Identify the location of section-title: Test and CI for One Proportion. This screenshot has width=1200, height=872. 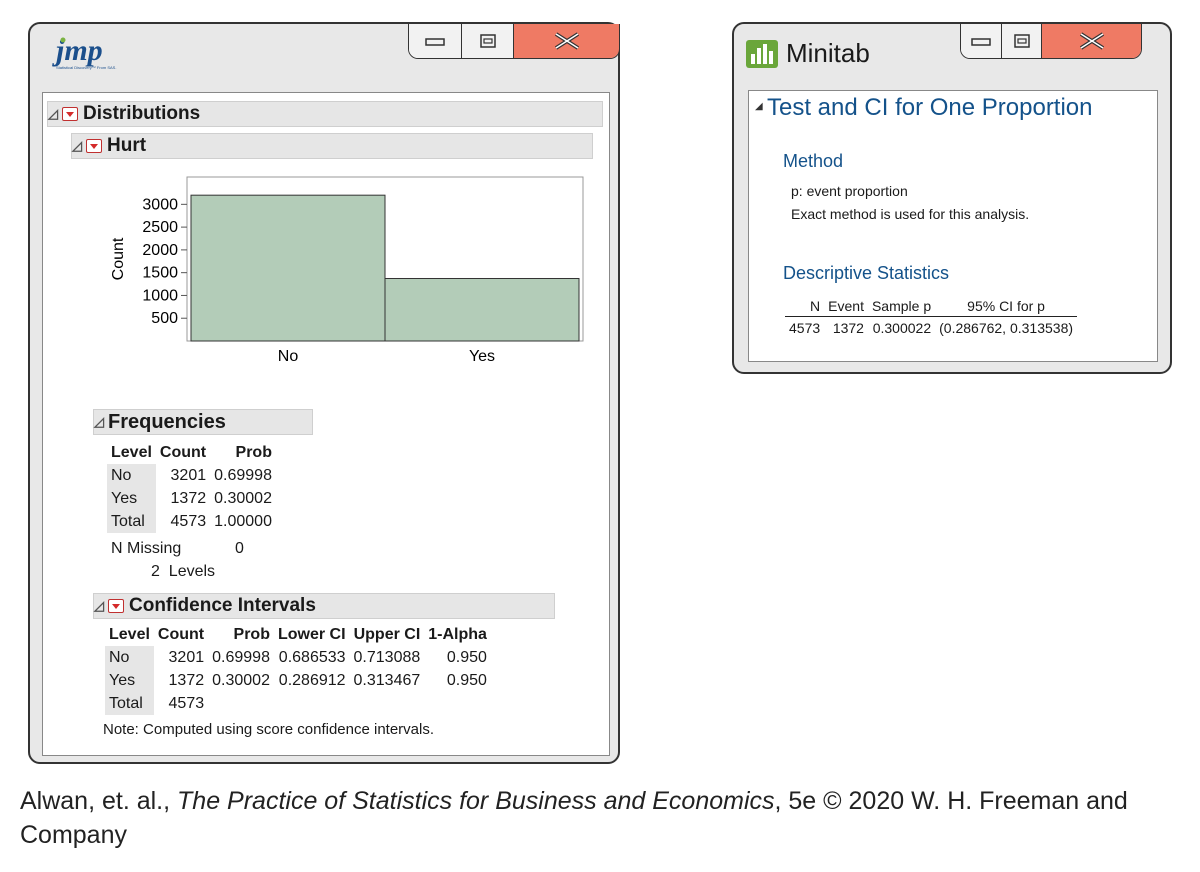
(930, 107).